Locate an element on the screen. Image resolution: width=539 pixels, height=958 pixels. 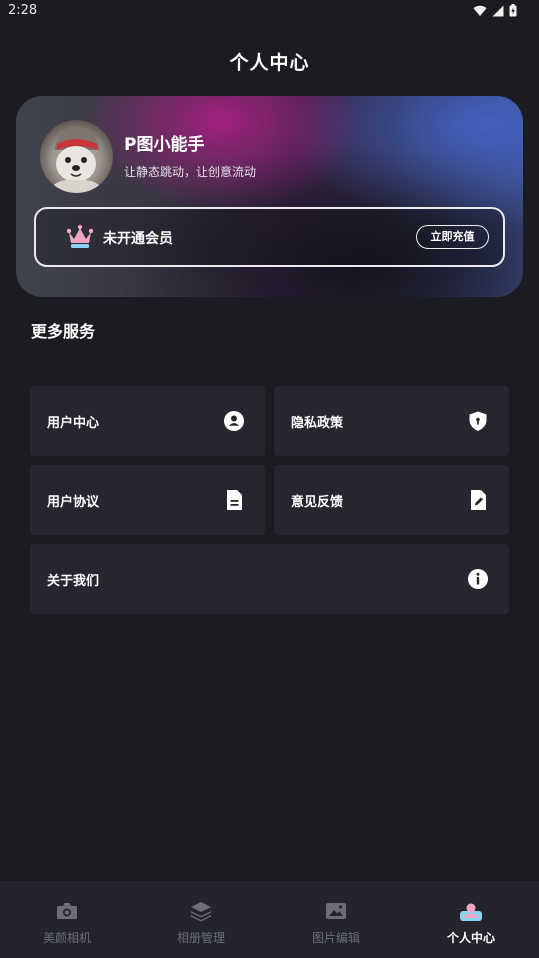
layers-icon is located at coordinates (201, 912).